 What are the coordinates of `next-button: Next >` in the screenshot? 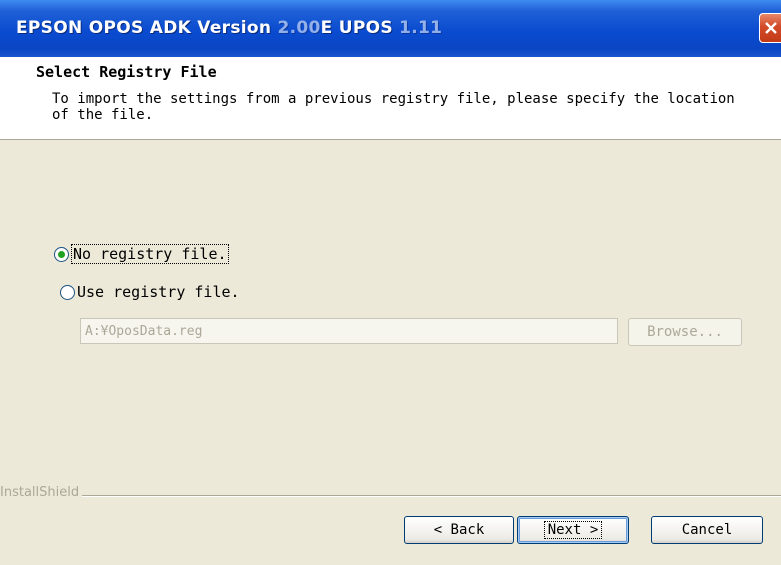 It's located at (573, 530).